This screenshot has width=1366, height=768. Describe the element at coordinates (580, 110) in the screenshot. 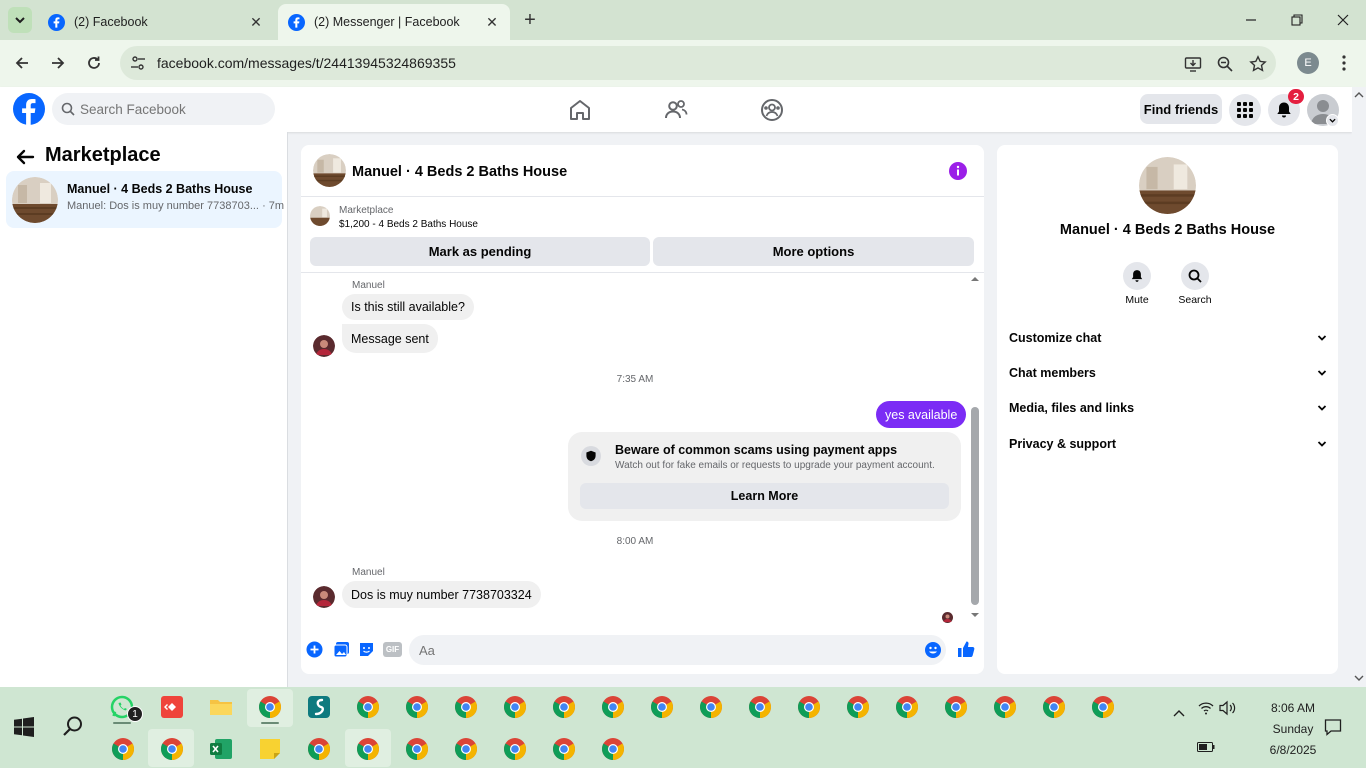

I see `home-icon` at that location.